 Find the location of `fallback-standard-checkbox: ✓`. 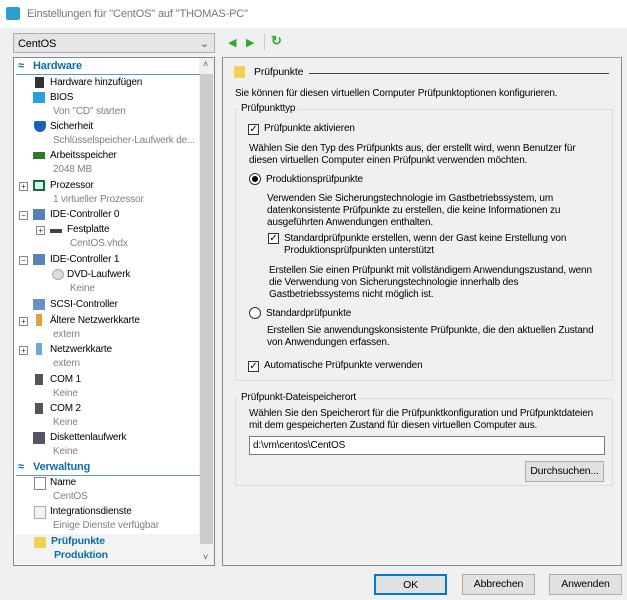

fallback-standard-checkbox: ✓ is located at coordinates (273, 238).